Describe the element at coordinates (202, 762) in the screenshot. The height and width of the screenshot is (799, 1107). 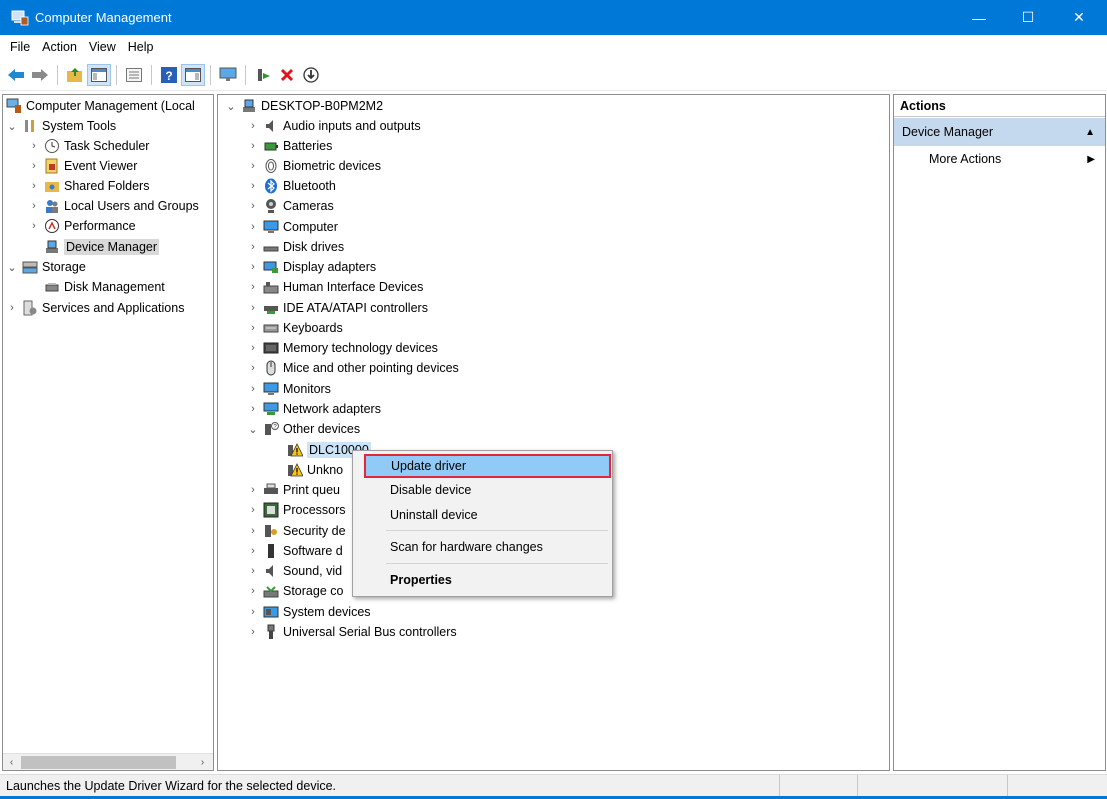
I see `scroll-right-icon: ›` at that location.